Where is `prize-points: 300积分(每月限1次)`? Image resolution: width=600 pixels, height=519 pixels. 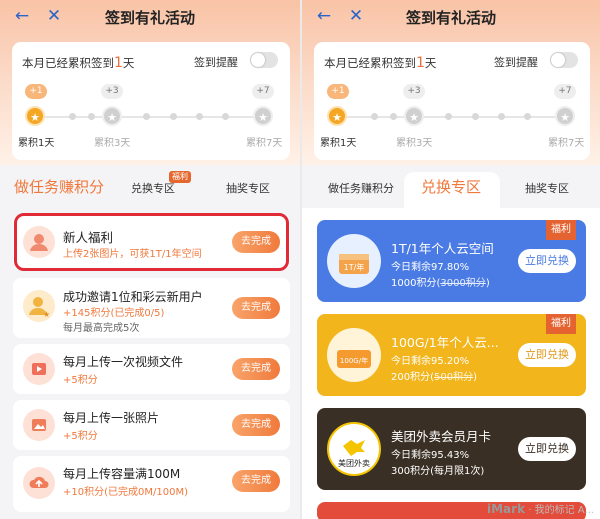 prize-points: 300积分(每月限1次) is located at coordinates (437, 469).